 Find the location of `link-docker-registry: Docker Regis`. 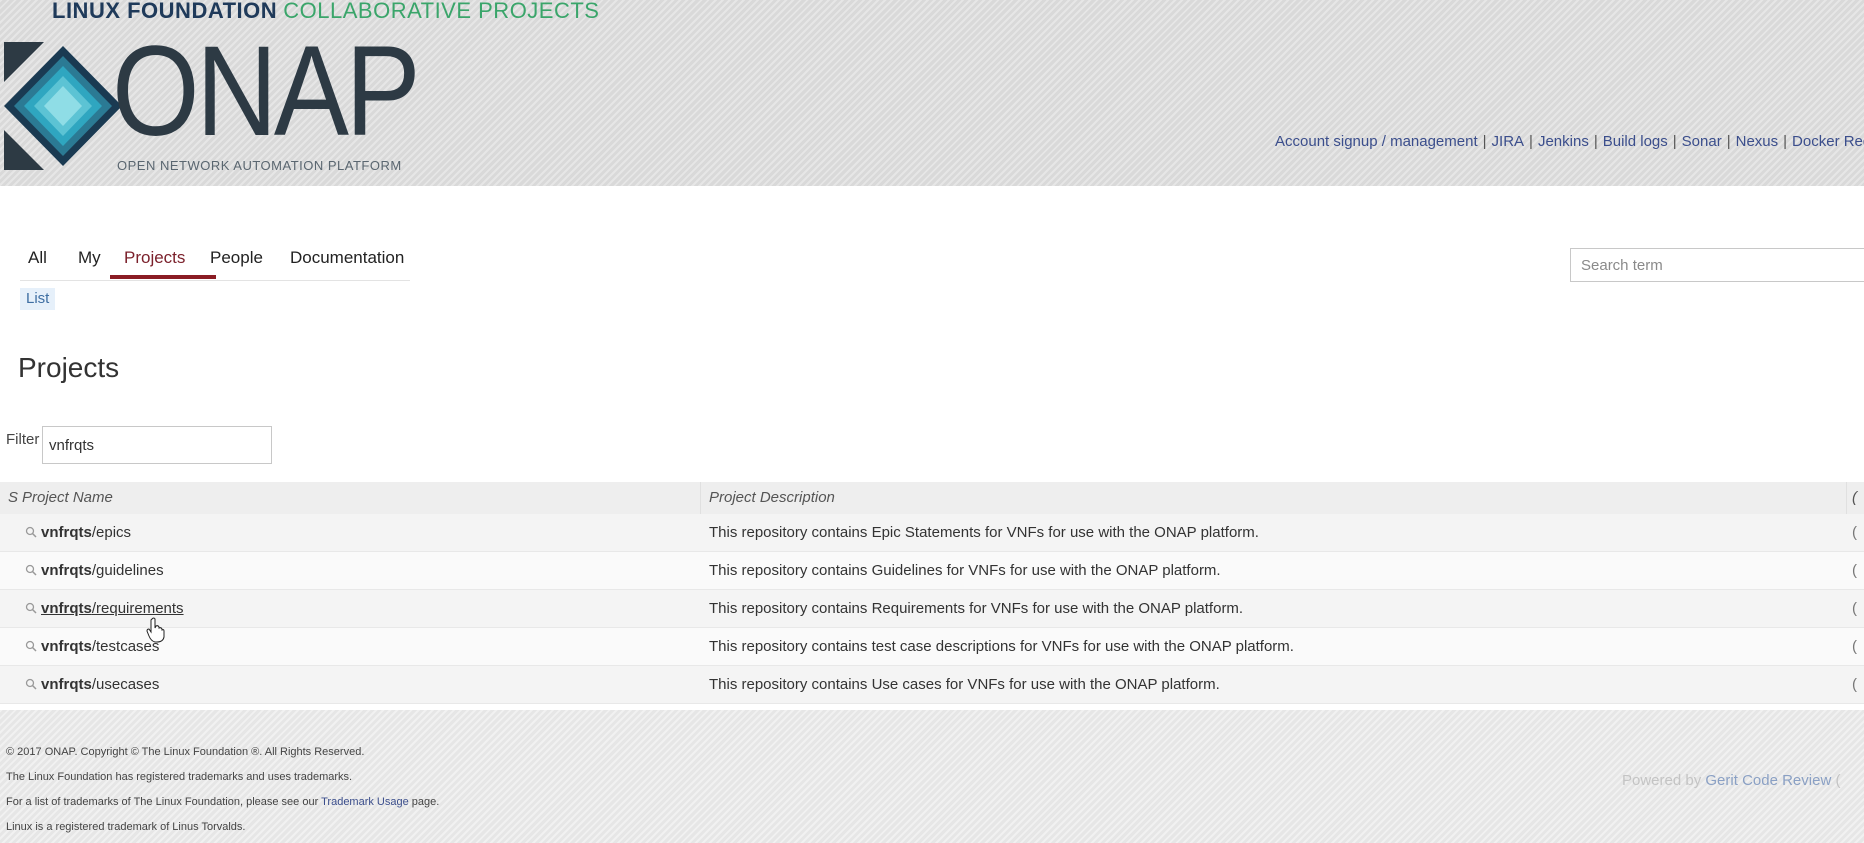

link-docker-registry: Docker Regis is located at coordinates (1828, 141).